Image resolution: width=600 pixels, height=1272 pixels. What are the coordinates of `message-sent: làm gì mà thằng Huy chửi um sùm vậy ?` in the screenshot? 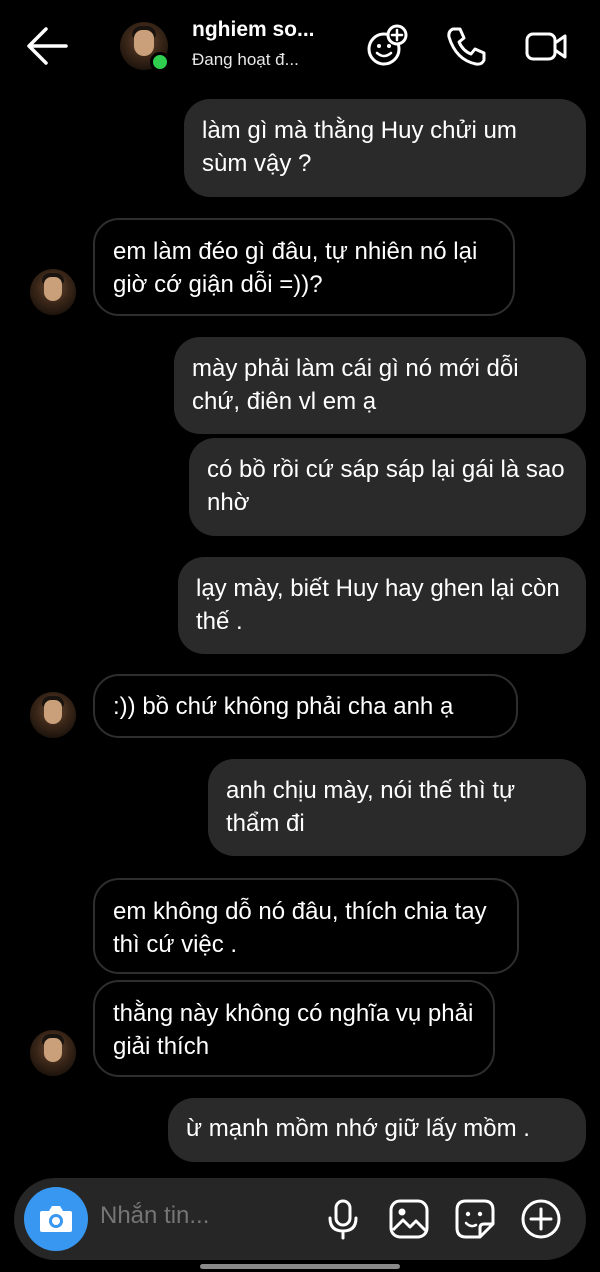 It's located at (385, 148).